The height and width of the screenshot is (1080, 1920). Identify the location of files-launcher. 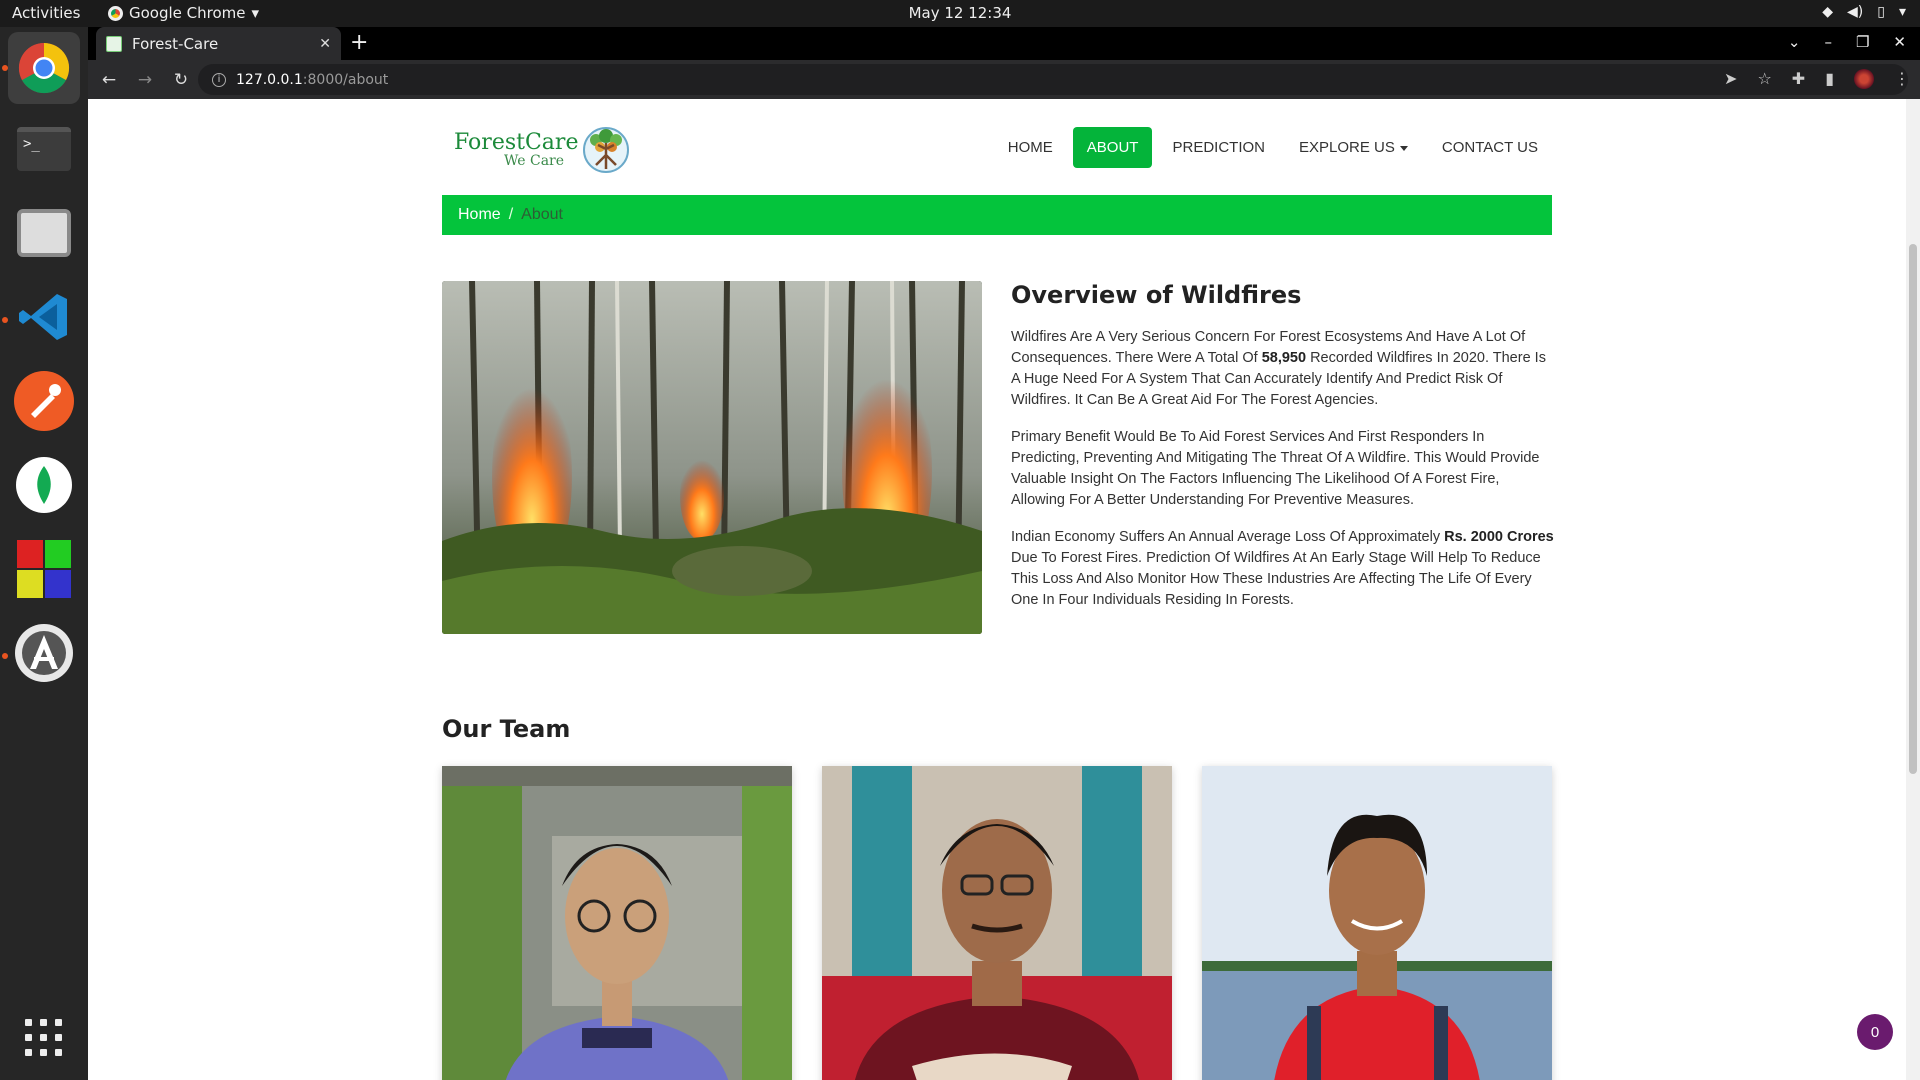
(44, 233).